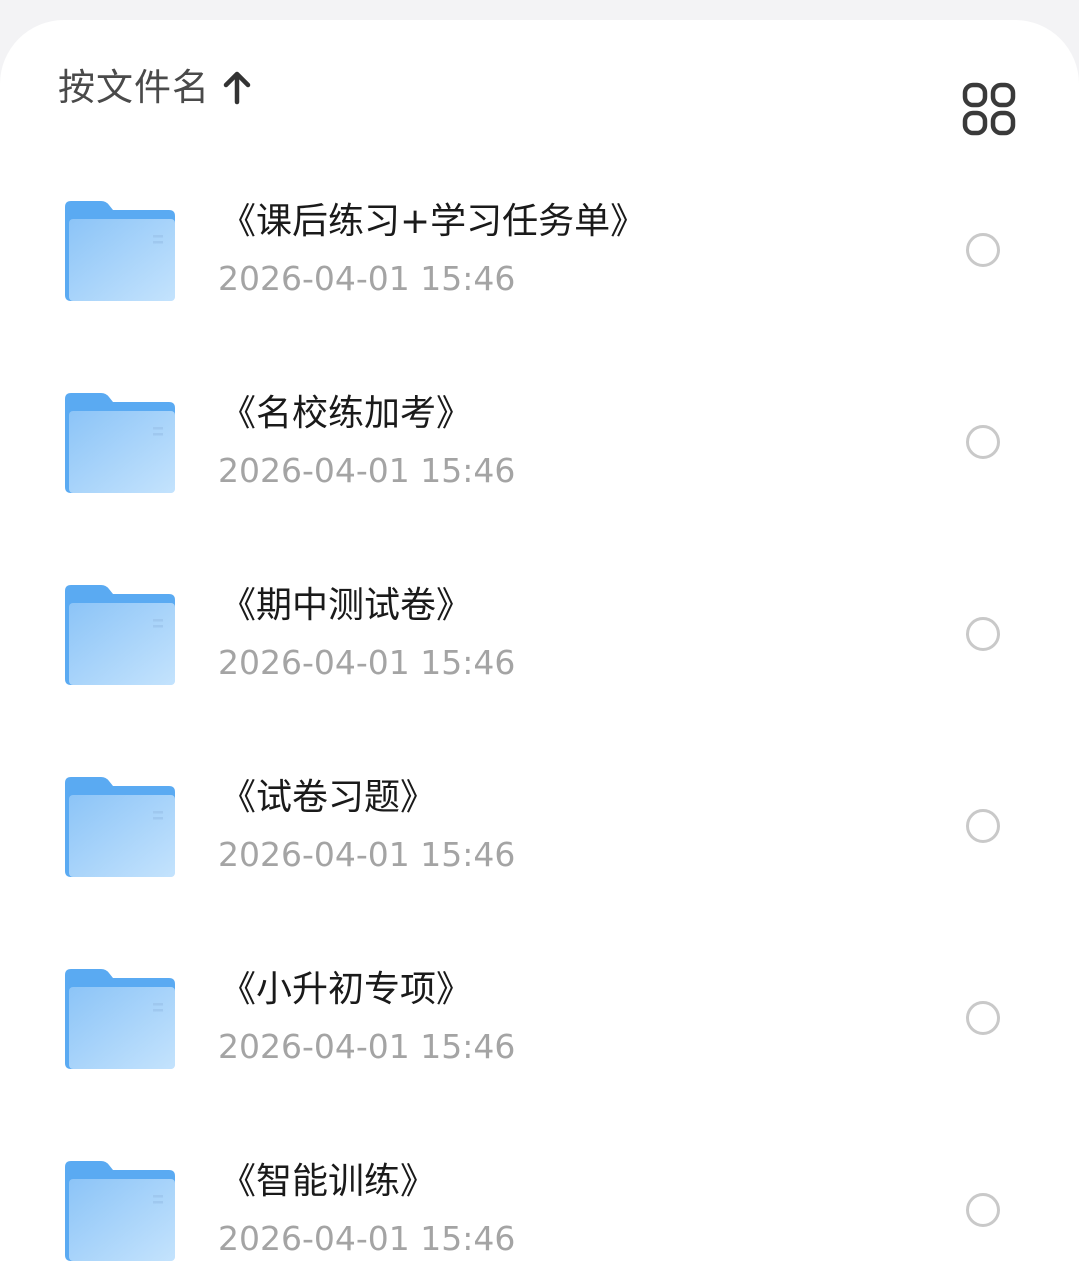  I want to click on sort-label: 按文件名, so click(134, 87).